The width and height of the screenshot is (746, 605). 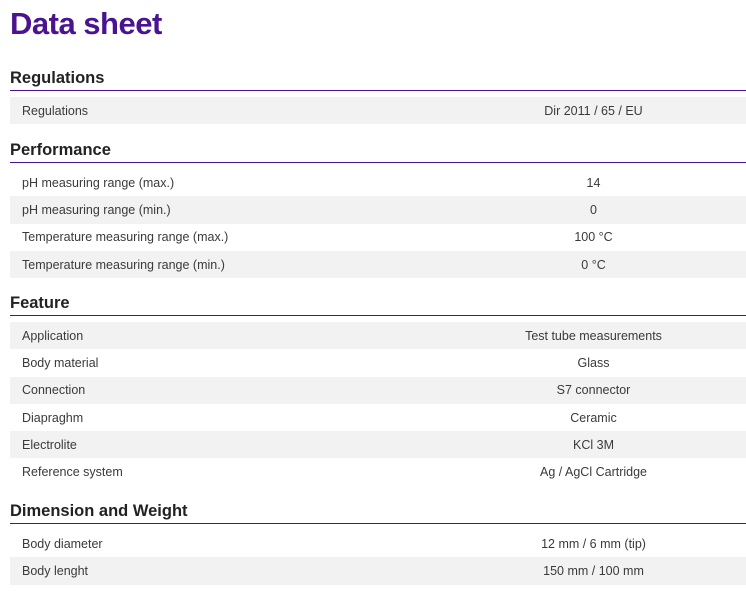 What do you see at coordinates (57, 78) in the screenshot?
I see `section-heading: Regulations` at bounding box center [57, 78].